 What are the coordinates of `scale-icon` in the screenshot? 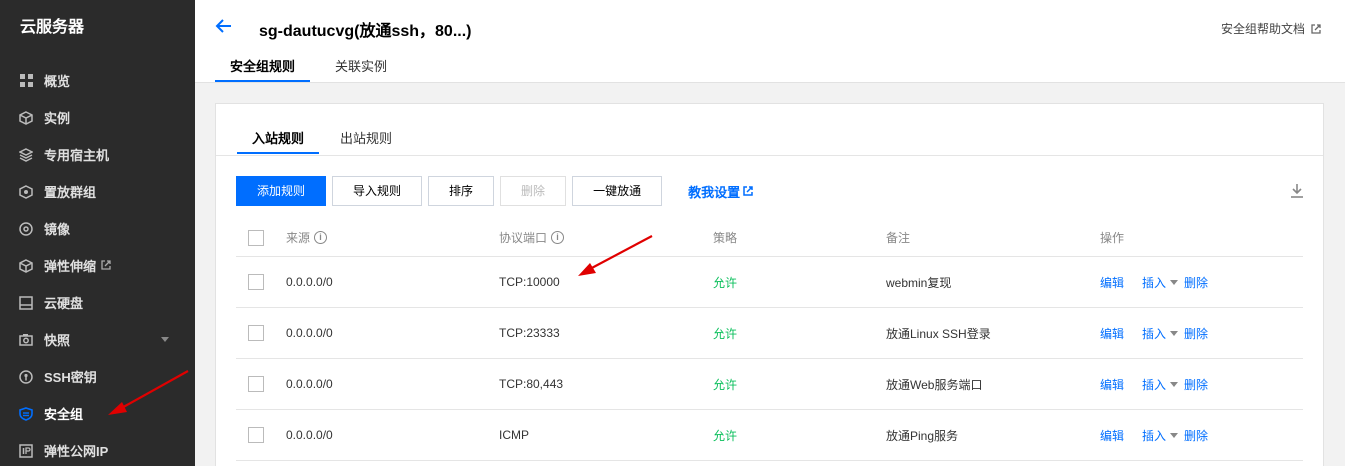 It's located at (26, 265).